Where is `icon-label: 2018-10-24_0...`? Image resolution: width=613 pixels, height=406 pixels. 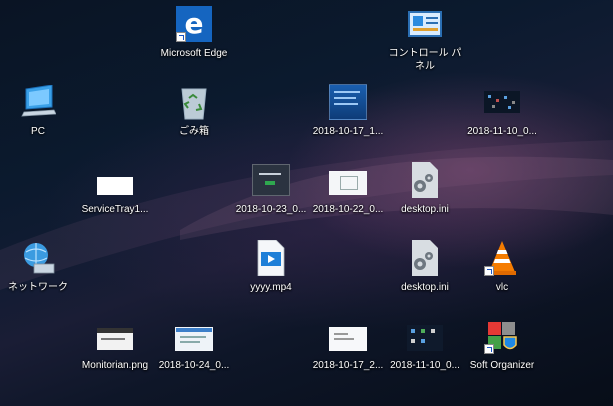
icon-label: 2018-10-24_0... is located at coordinates (194, 365).